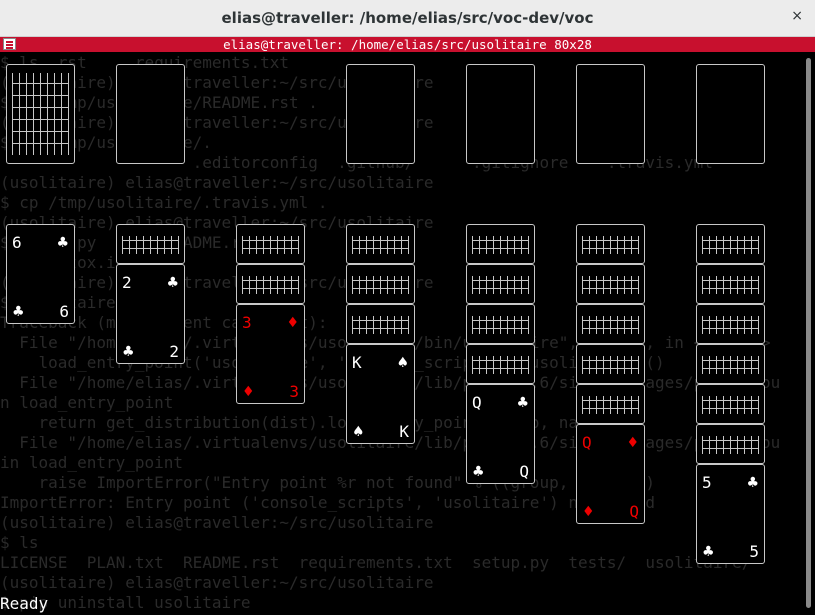 This screenshot has width=815, height=615. I want to click on tableau-card: 2 ♣ ♣ 2, so click(150, 314).